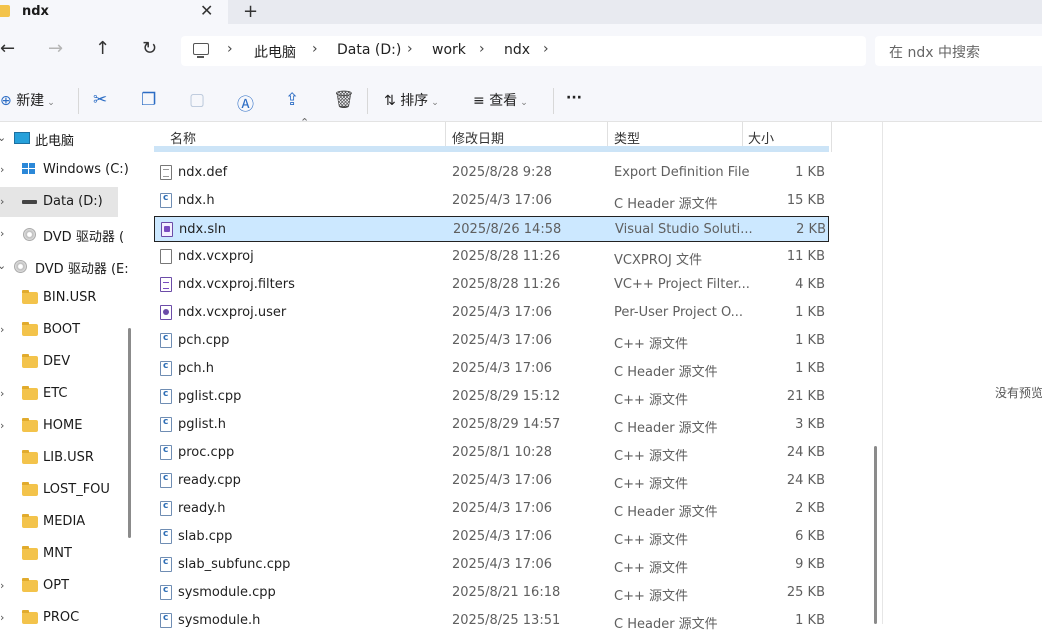  I want to click on rename-icon: Ⓐ, so click(245, 102).